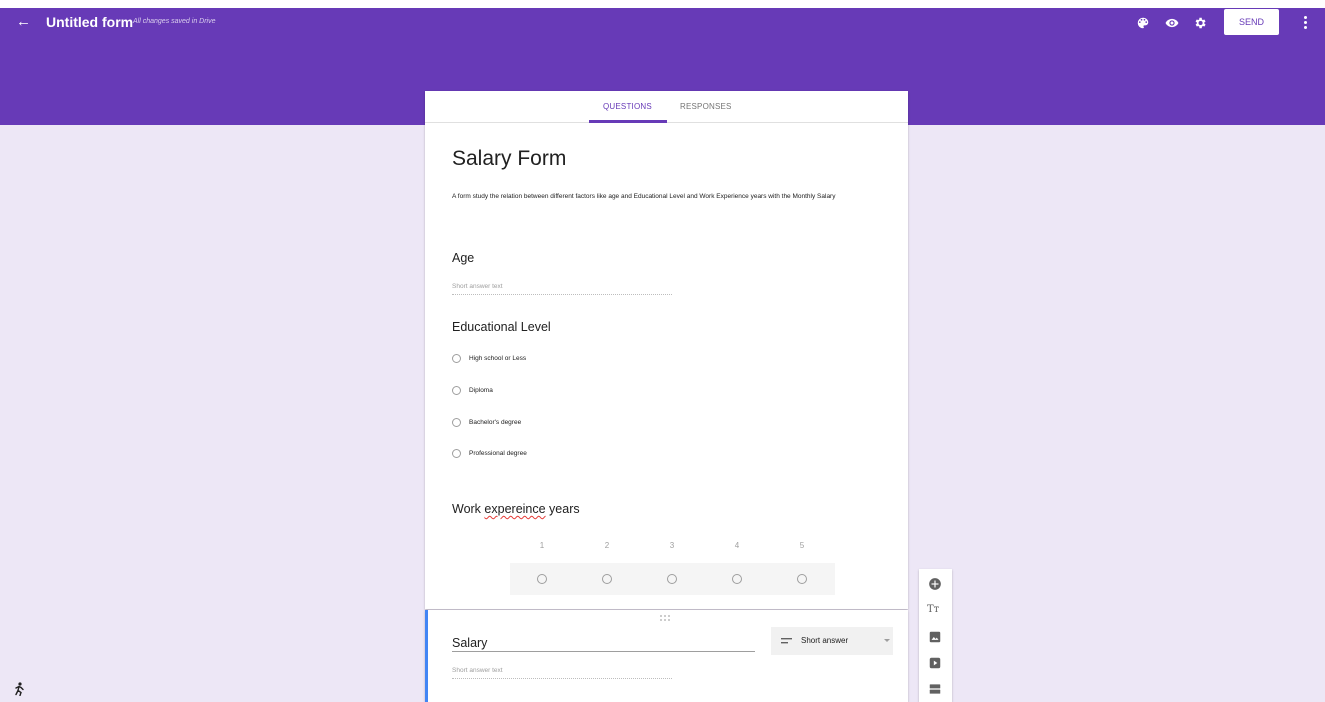 This screenshot has height=702, width=1325. I want to click on misspelled-word: expereince, so click(515, 509).